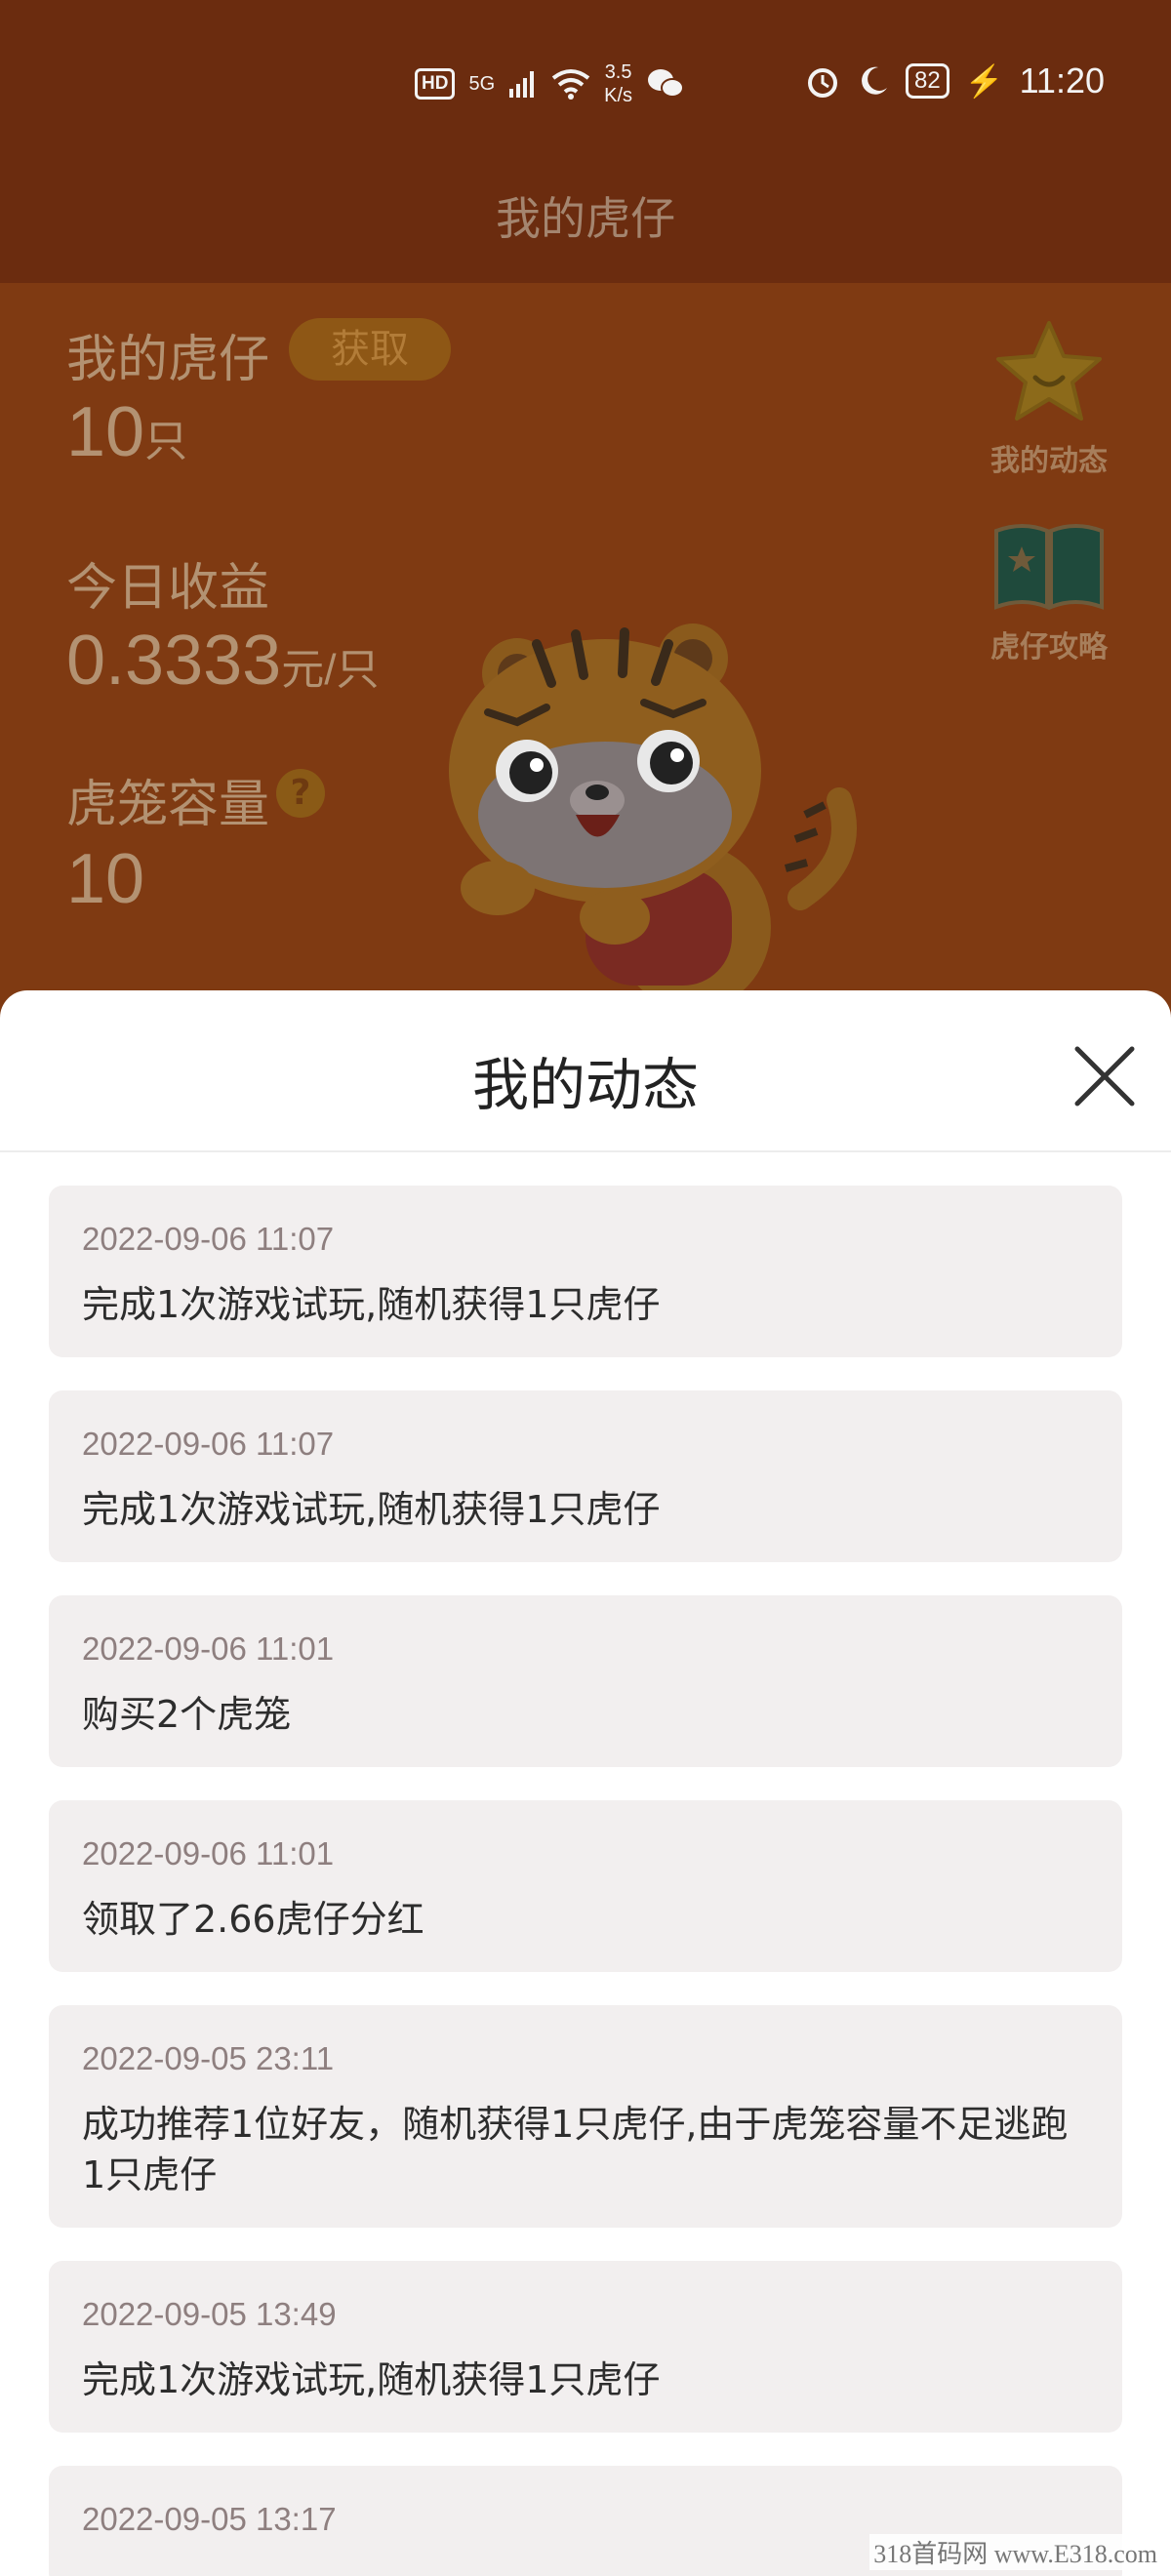  Describe the element at coordinates (984, 81) in the screenshot. I see `charging-icon: ⚡` at that location.